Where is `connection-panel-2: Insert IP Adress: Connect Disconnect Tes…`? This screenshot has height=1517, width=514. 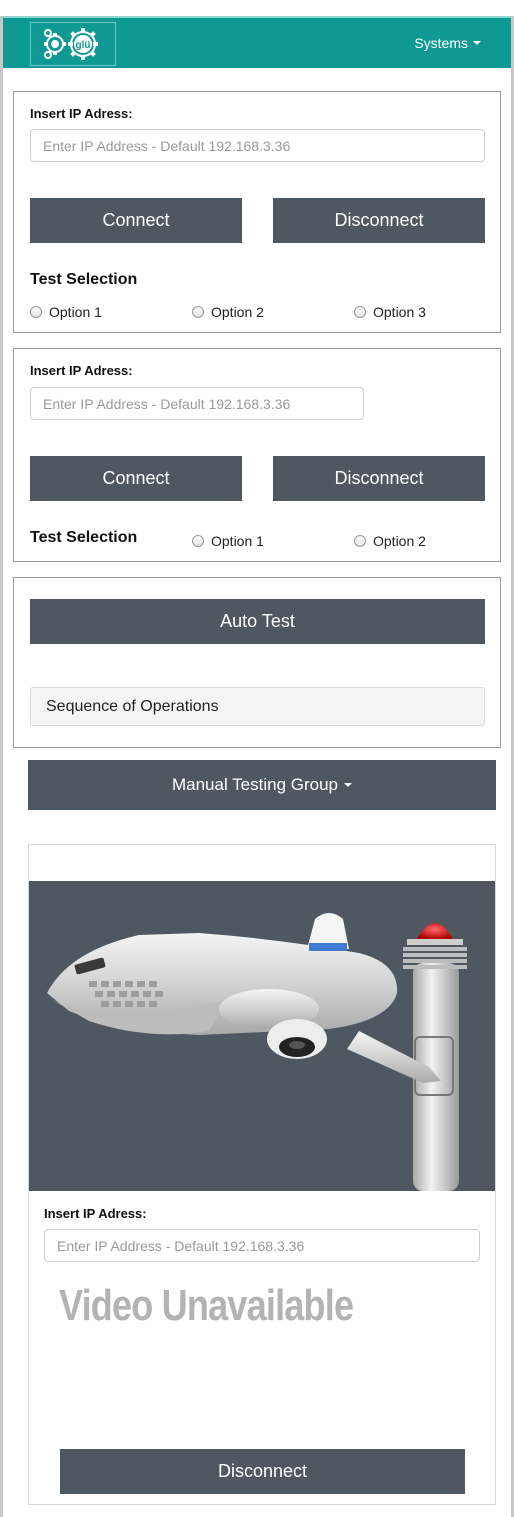 connection-panel-2: Insert IP Adress: Connect Disconnect Tes… is located at coordinates (257, 455).